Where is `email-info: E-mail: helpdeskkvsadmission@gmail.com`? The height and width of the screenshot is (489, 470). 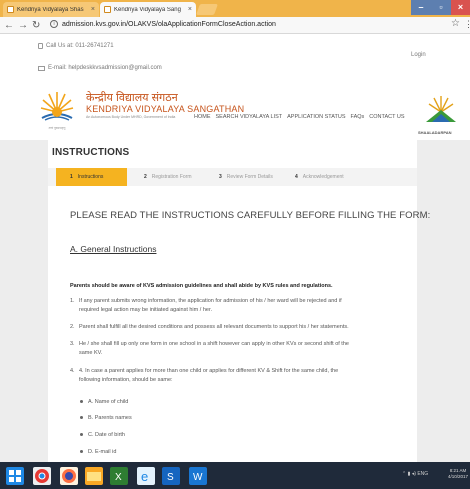
email-info: E-mail: helpdeskkvsadmission@gmail.com is located at coordinates (100, 68).